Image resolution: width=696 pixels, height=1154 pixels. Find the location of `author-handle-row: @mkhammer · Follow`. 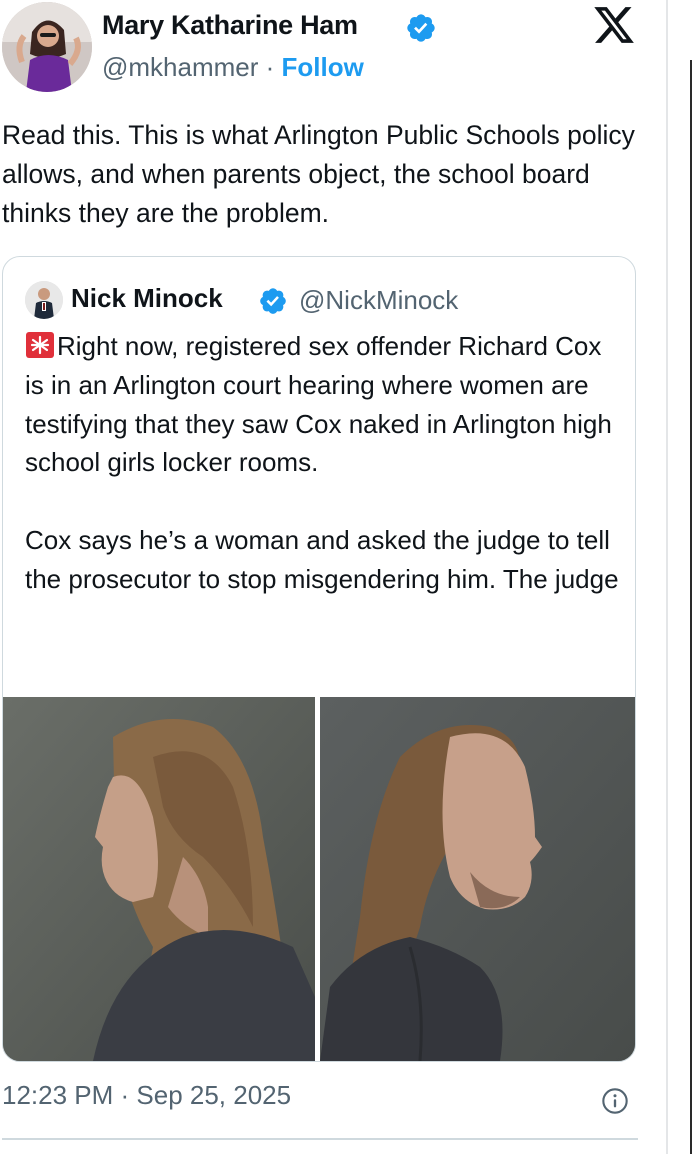

author-handle-row: @mkhammer · Follow is located at coordinates (233, 67).